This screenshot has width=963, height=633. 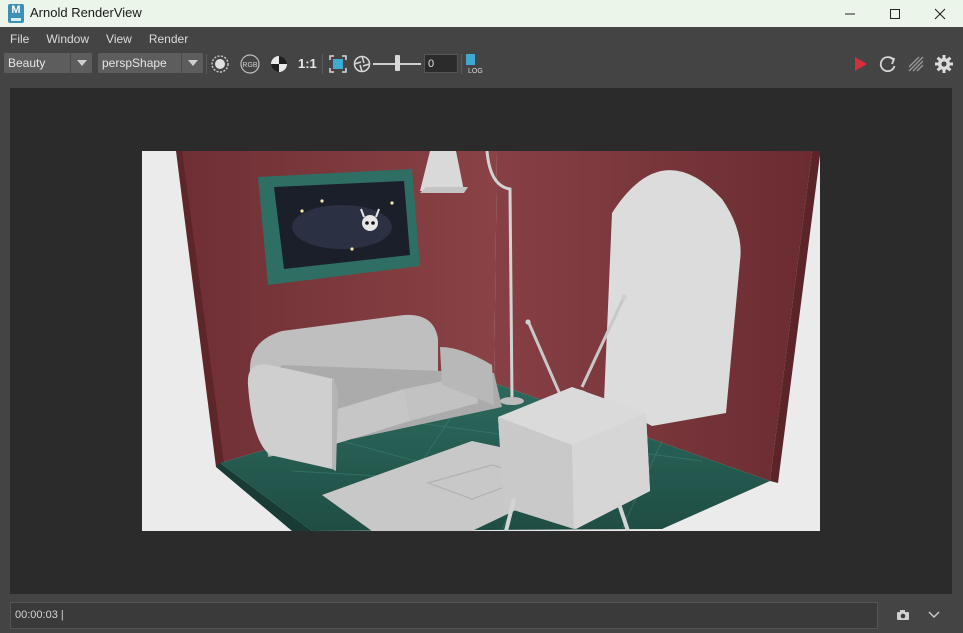 I want to click on maximize-button, so click(x=895, y=13).